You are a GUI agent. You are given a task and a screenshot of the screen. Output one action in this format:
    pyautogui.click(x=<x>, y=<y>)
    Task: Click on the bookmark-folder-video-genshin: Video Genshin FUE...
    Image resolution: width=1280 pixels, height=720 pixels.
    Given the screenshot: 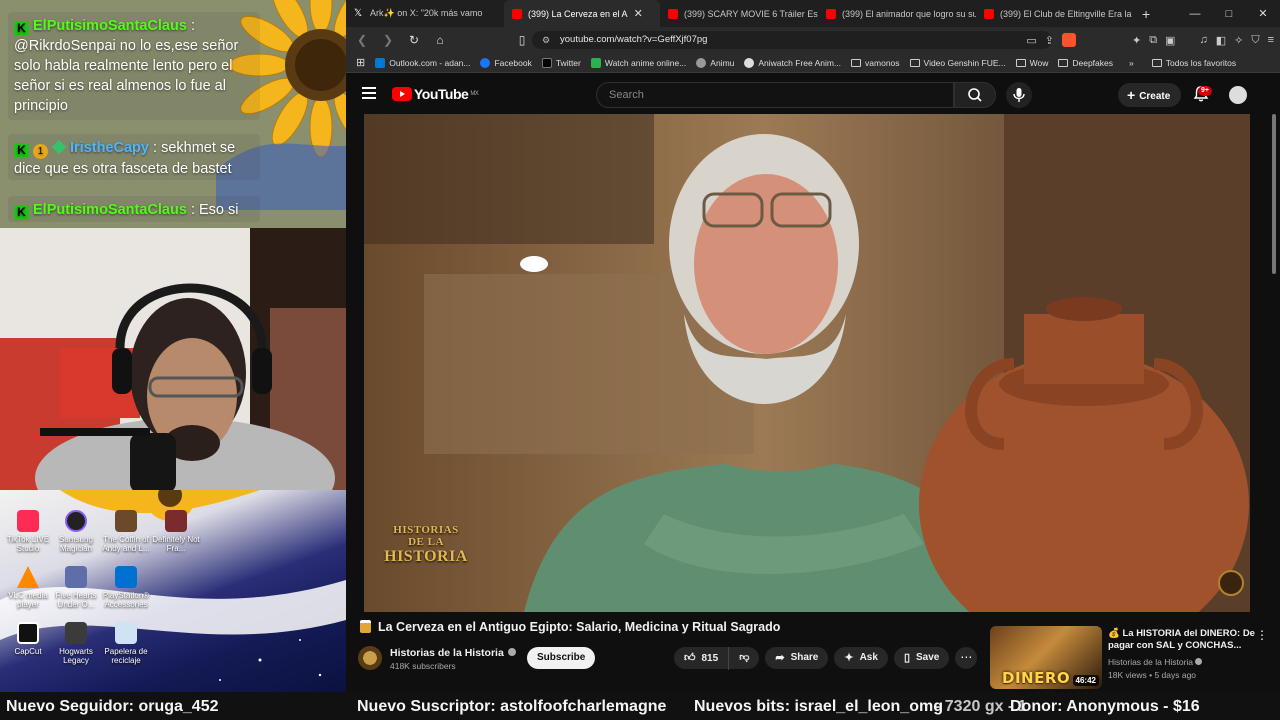 What is the action you would take?
    pyautogui.click(x=957, y=63)
    